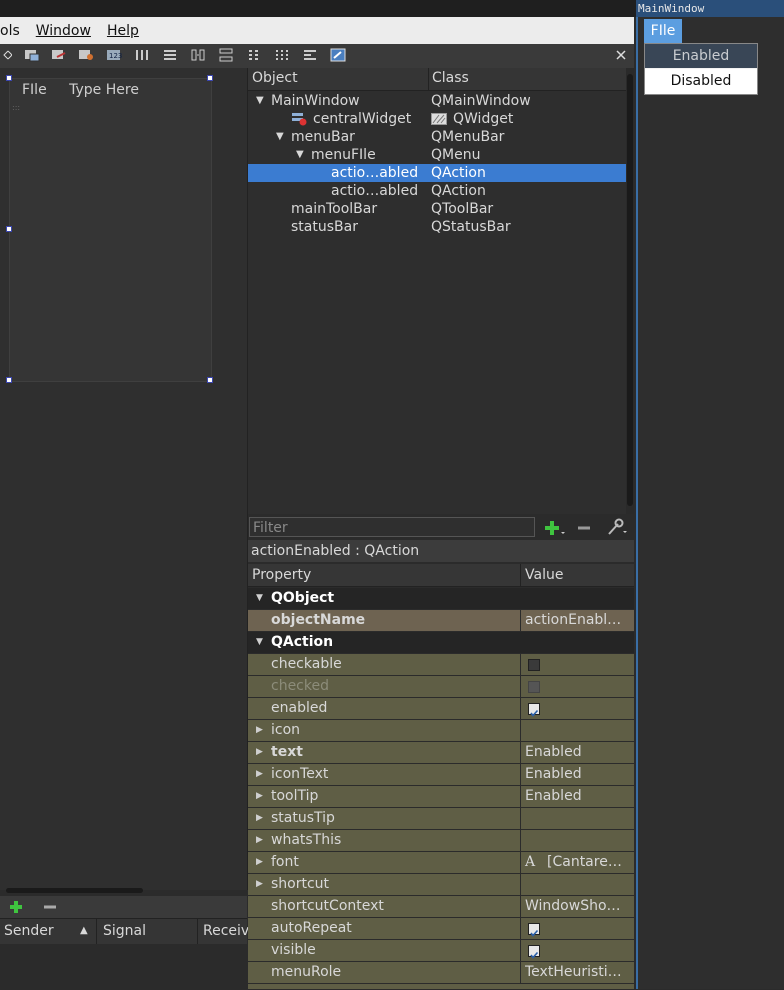 The width and height of the screenshot is (784, 990). I want to click on column-signal: Signal, so click(124, 931).